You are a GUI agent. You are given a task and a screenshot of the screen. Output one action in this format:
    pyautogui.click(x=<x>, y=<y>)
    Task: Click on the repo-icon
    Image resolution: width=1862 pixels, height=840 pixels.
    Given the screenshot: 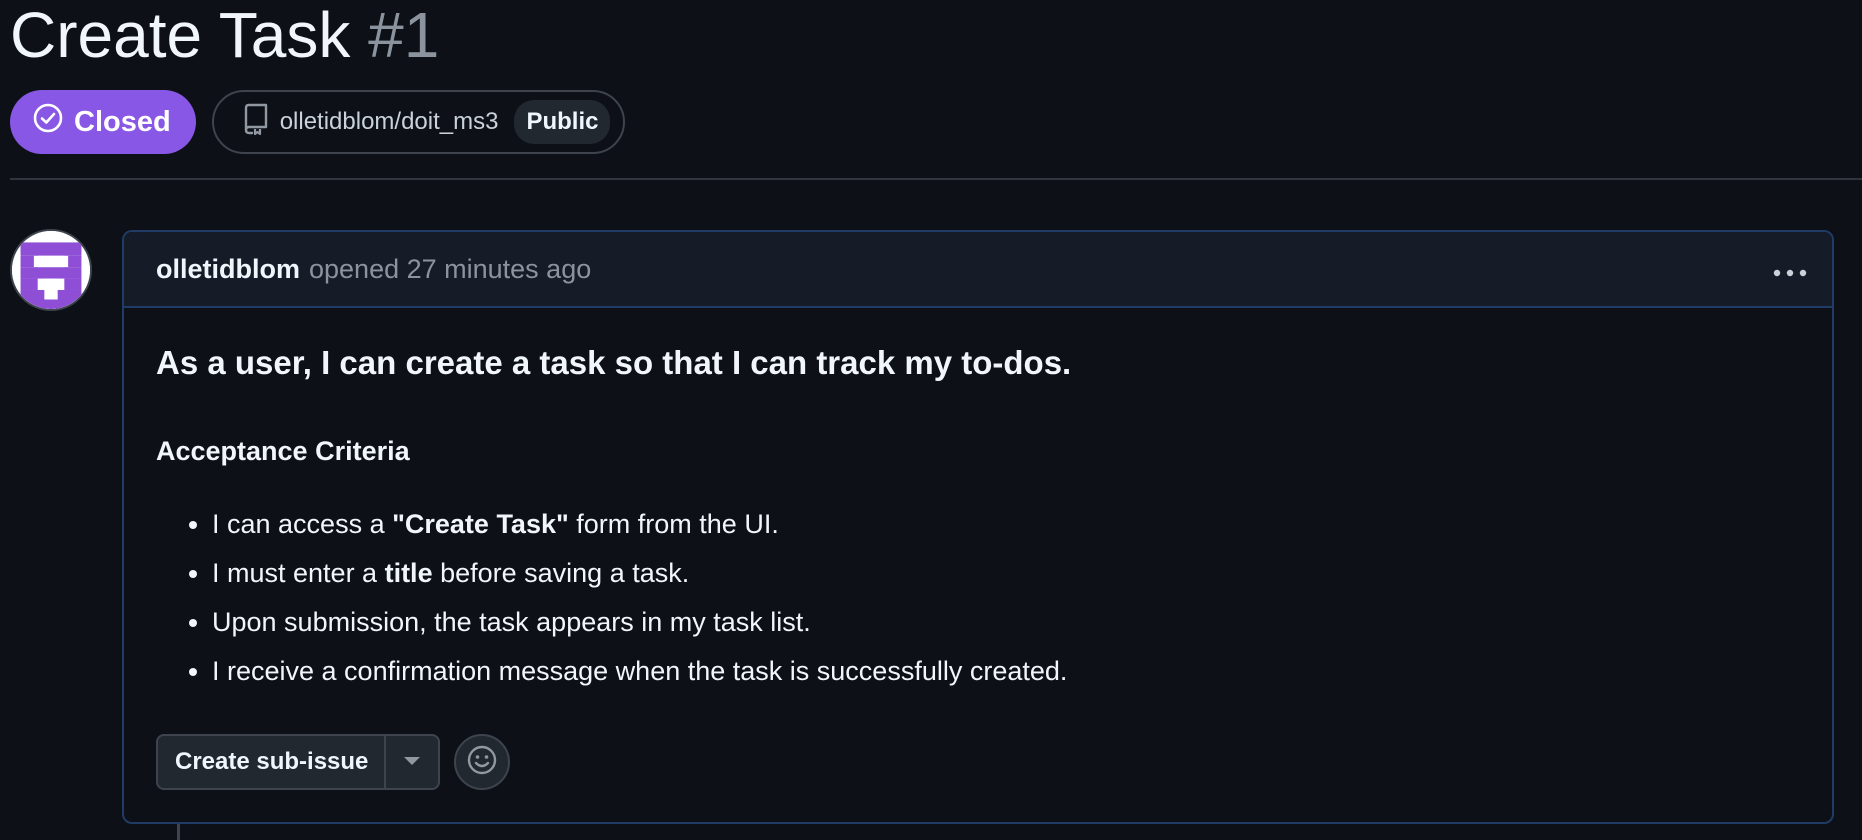 What is the action you would take?
    pyautogui.click(x=256, y=122)
    